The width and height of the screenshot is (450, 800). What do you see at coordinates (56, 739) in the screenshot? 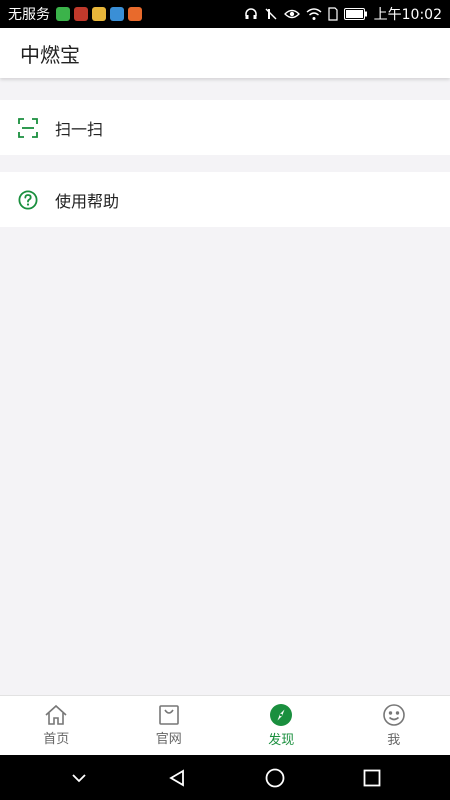
I see `tab-home-label: 首页` at bounding box center [56, 739].